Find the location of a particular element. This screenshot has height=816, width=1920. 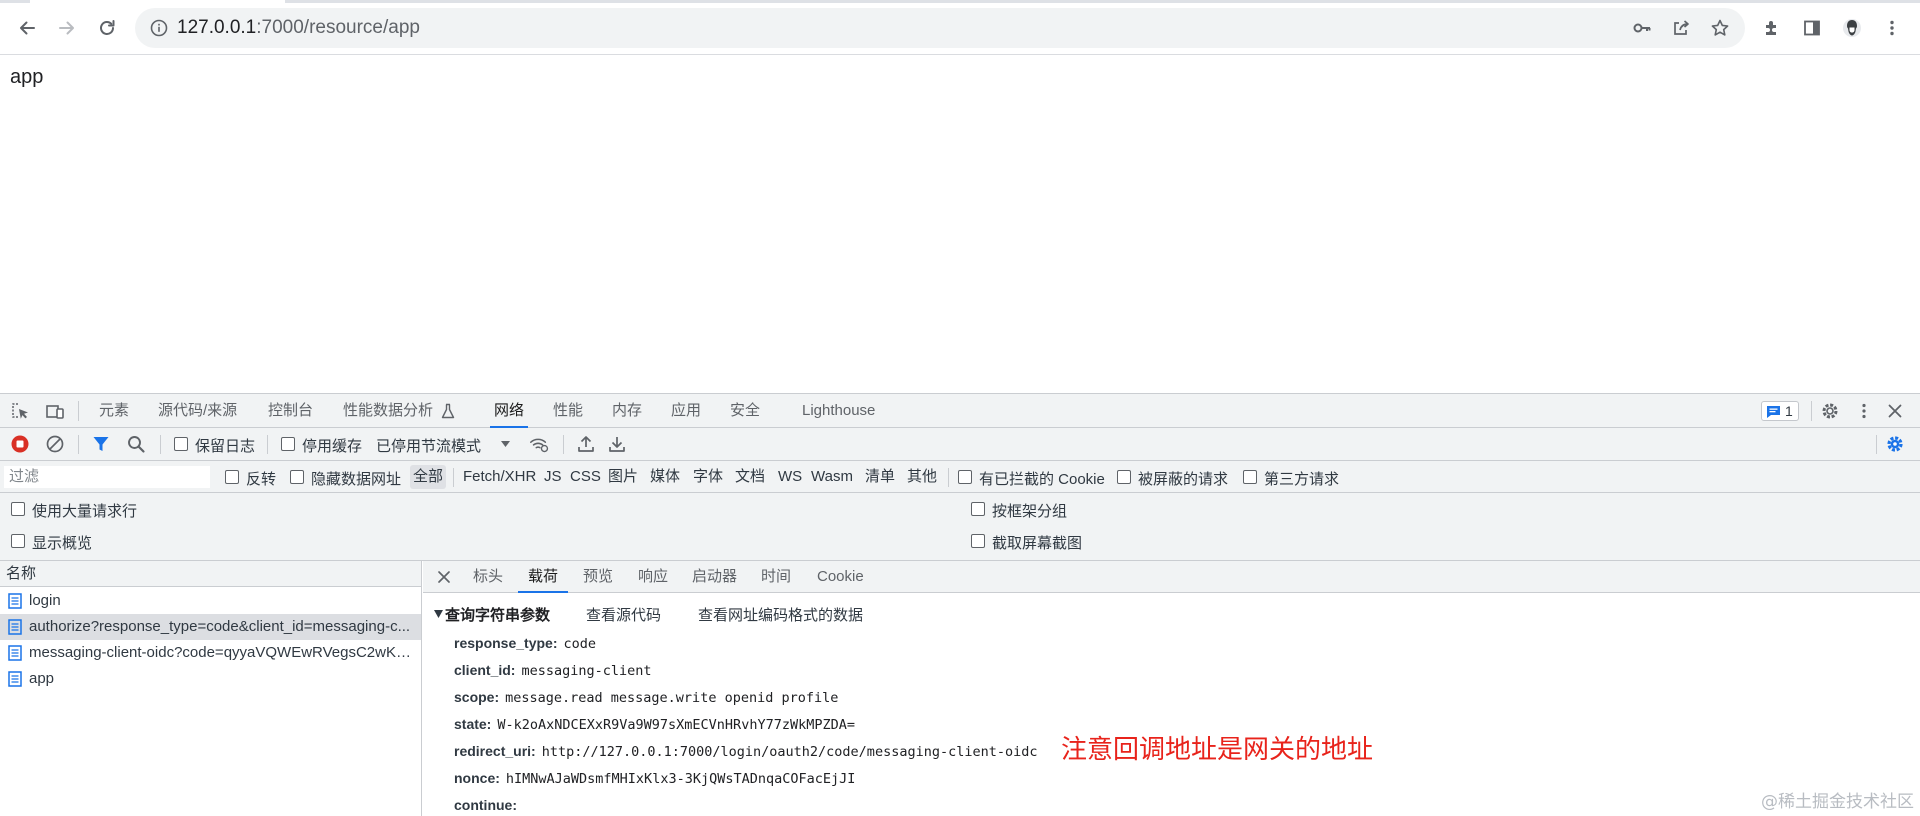

filter-input: 过滤 is located at coordinates (107, 477).